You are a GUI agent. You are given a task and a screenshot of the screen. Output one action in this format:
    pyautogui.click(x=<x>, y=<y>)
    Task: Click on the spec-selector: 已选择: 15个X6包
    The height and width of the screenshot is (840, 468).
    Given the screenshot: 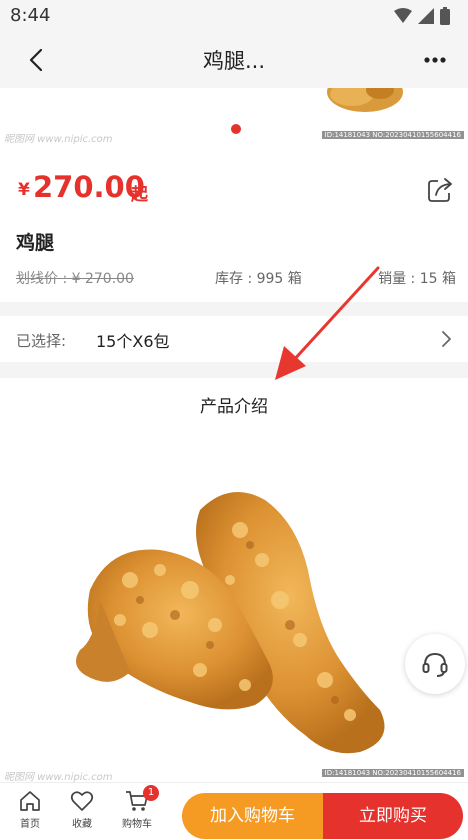 What is the action you would take?
    pyautogui.click(x=234, y=339)
    